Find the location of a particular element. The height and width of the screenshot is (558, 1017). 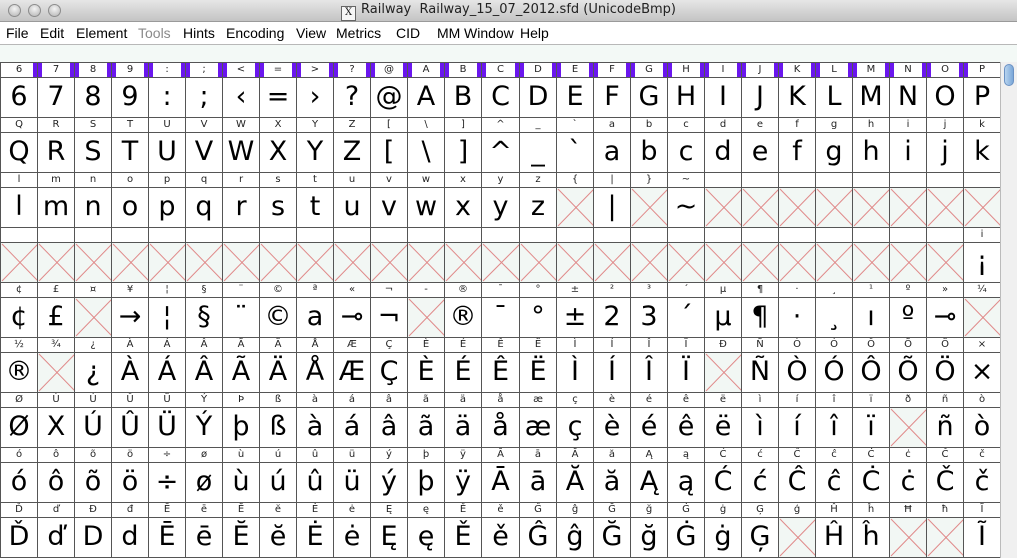

glyph-cell: ùù is located at coordinates (241, 475).